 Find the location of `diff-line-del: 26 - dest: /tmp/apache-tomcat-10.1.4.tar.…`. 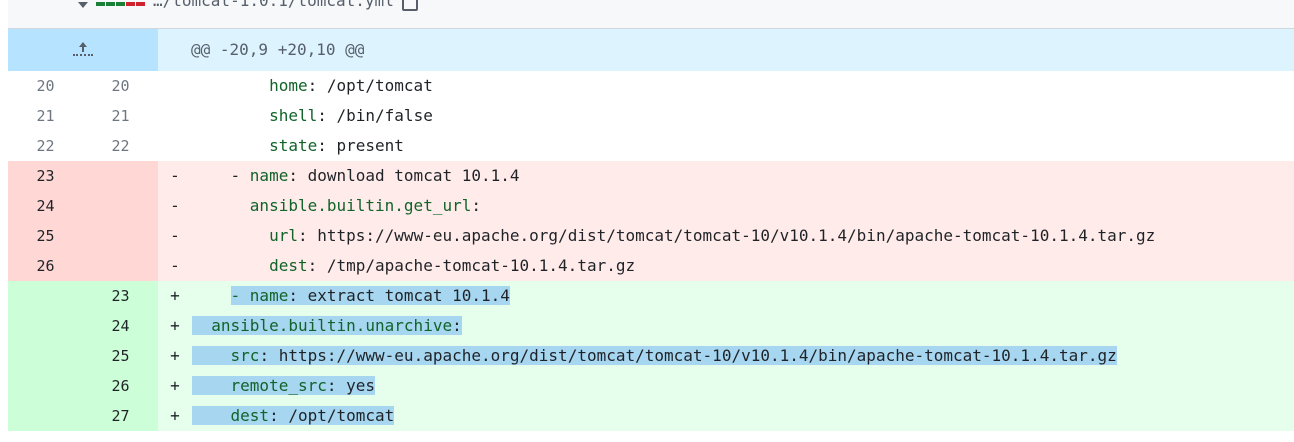

diff-line-del: 26 - dest: /tmp/apache-tomcat-10.1.4.tar.… is located at coordinates (651, 266).